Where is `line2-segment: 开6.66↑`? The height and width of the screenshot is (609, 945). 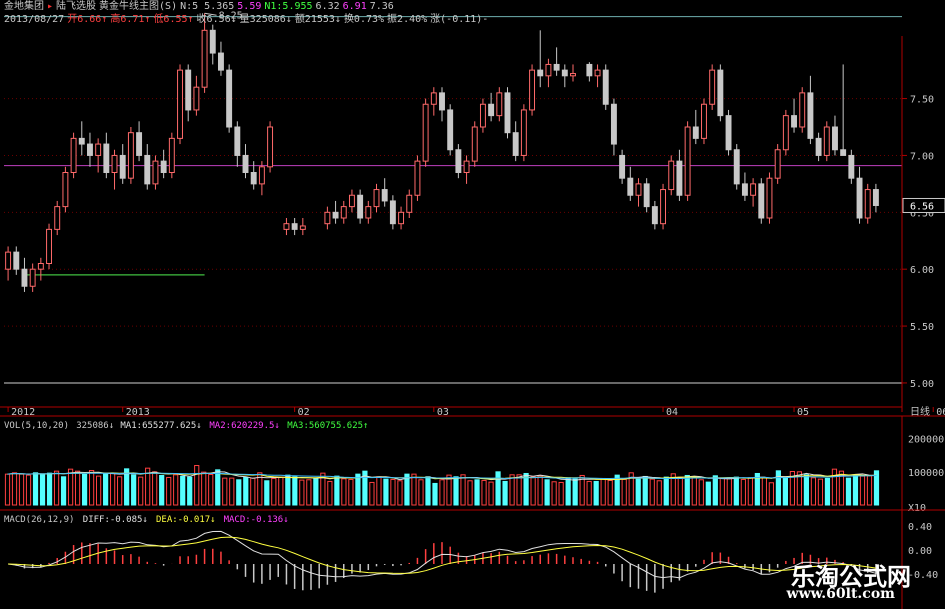 line2-segment: 开6.66↑ is located at coordinates (87, 19).